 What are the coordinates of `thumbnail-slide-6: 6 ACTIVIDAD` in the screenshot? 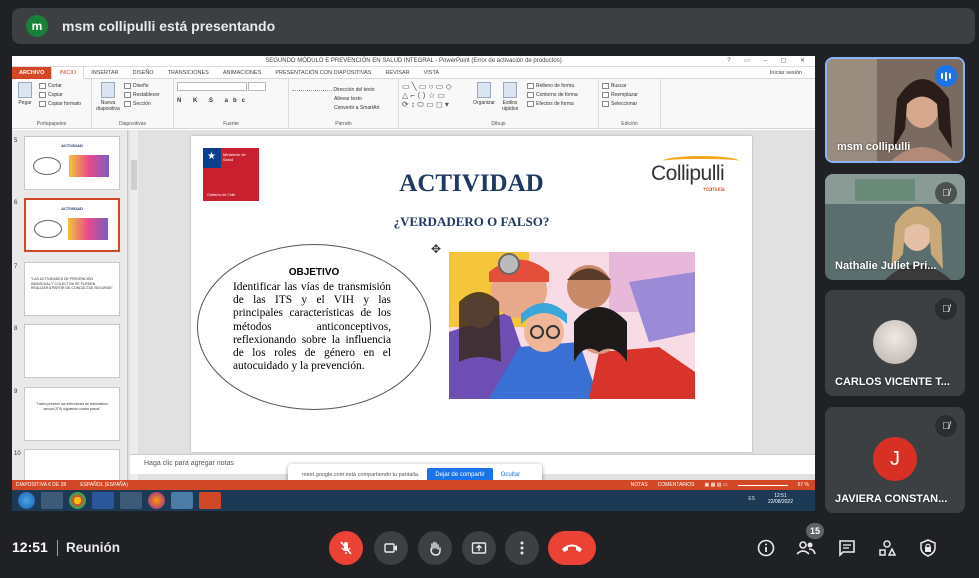 It's located at (70, 226).